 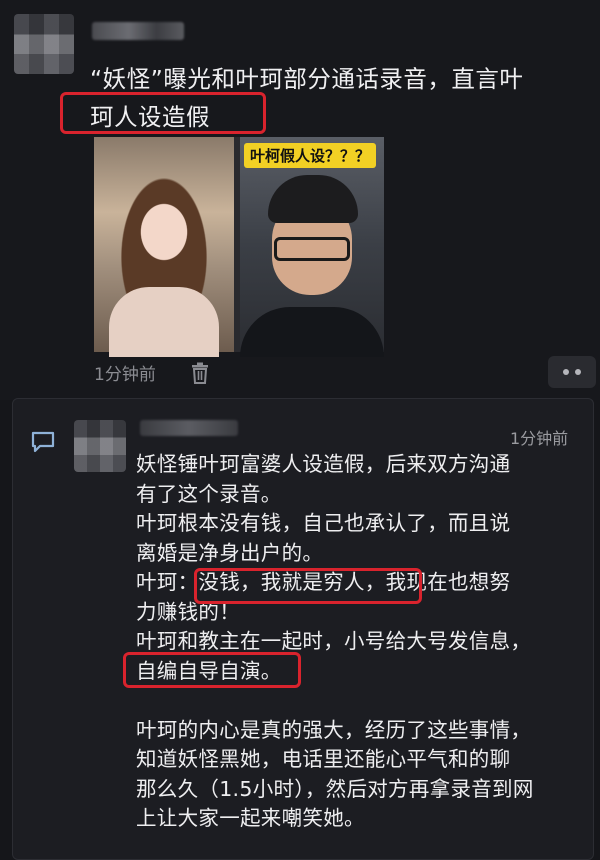 I want to click on post-time: 1分钟前, so click(x=125, y=375).